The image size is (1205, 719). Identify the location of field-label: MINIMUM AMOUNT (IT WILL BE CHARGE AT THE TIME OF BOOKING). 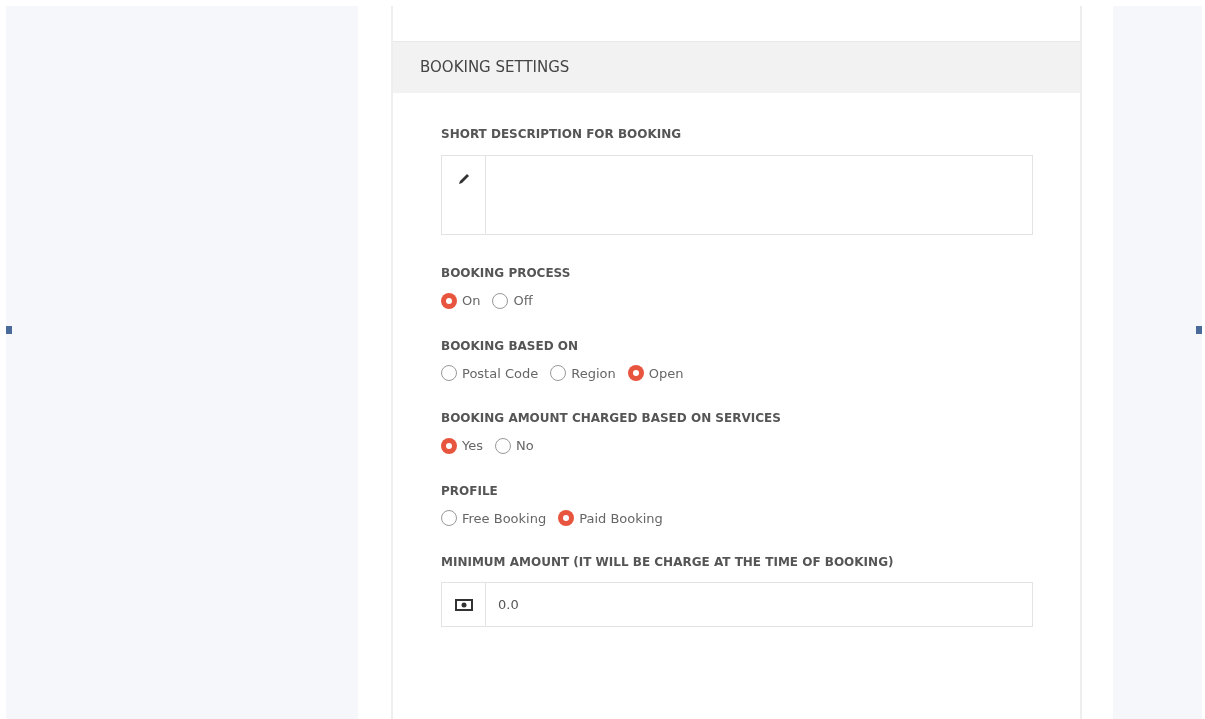
(668, 562).